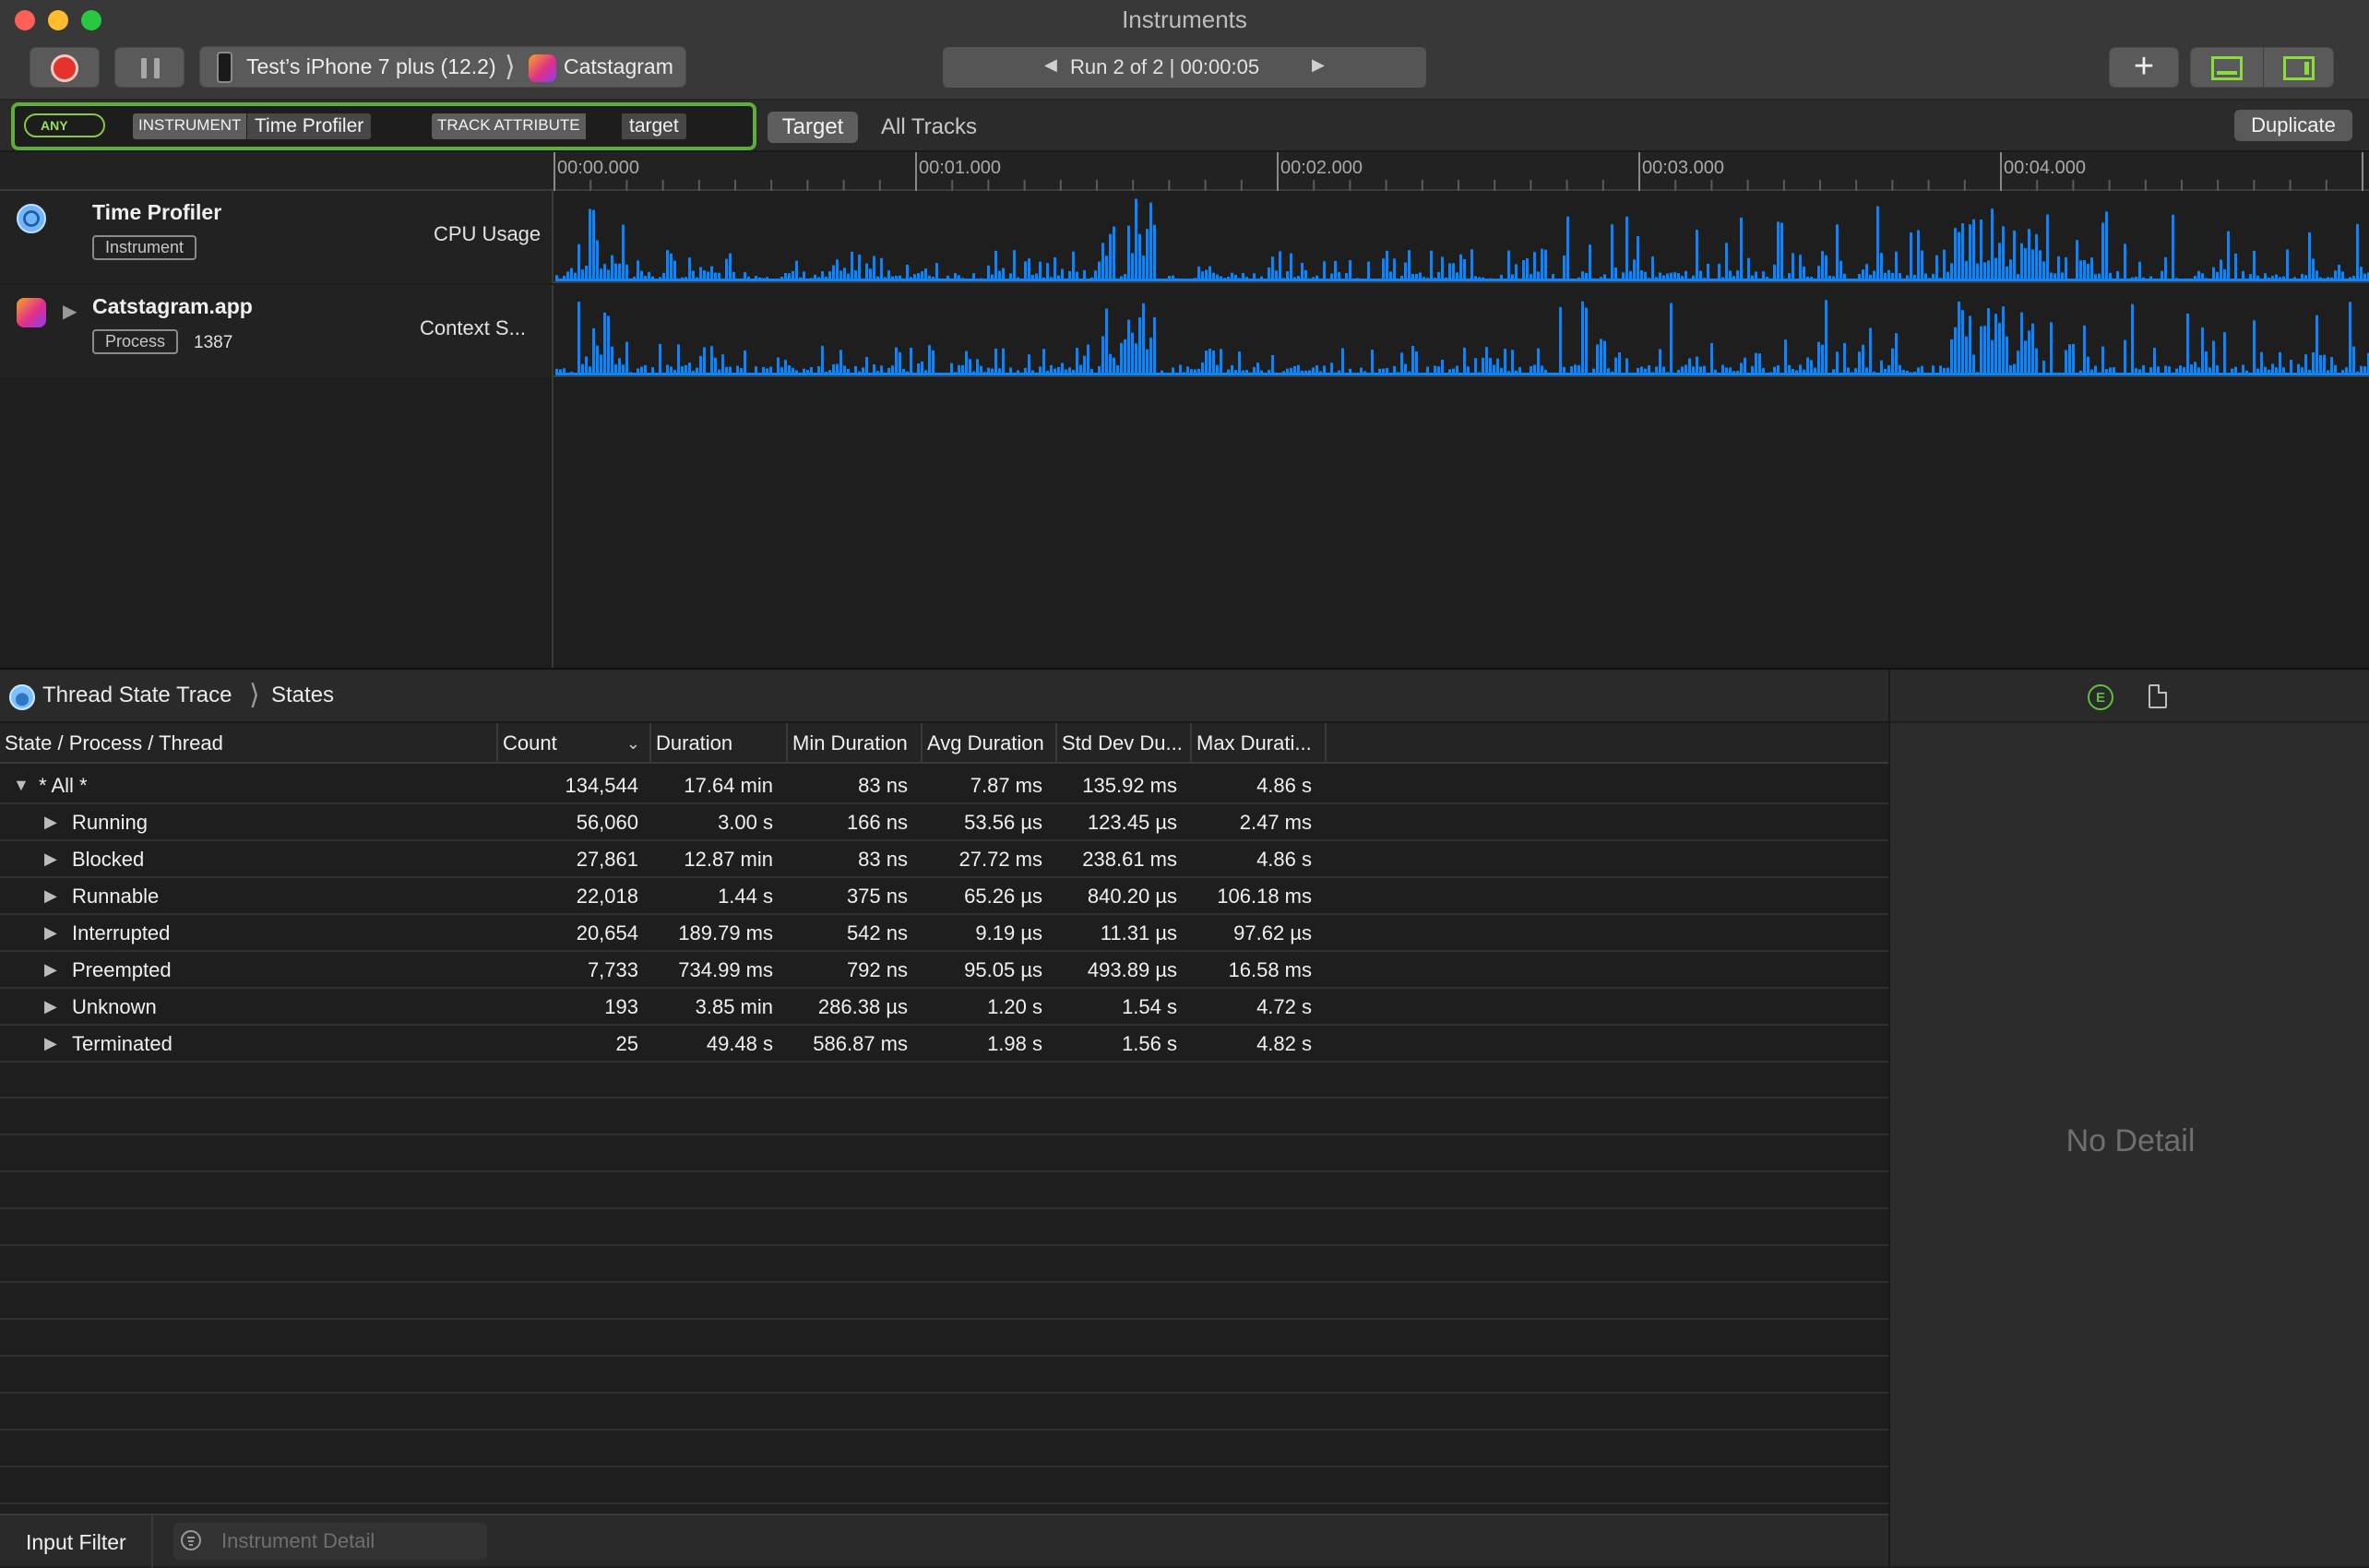 Image resolution: width=2369 pixels, height=1568 pixels. What do you see at coordinates (2299, 68) in the screenshot?
I see `toggle-right-panel-icon` at bounding box center [2299, 68].